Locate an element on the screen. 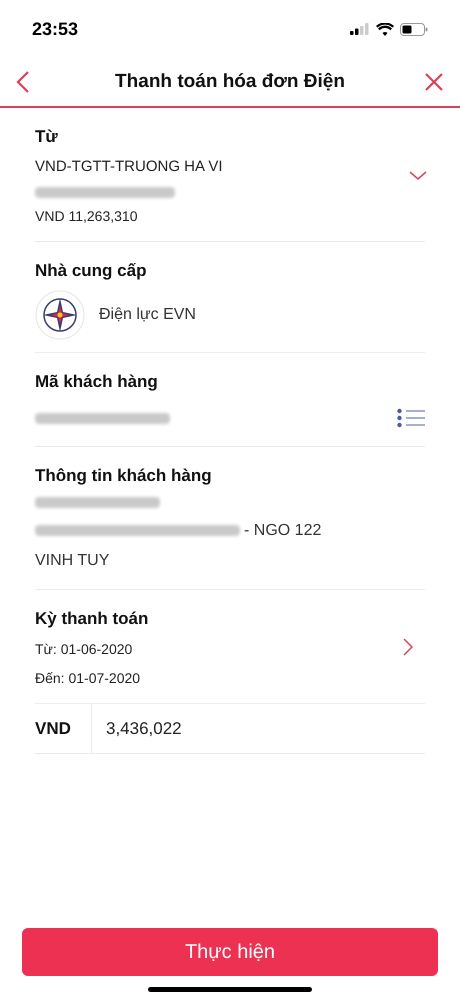 Image resolution: width=460 pixels, height=1000 pixels. list-icon is located at coordinates (411, 418).